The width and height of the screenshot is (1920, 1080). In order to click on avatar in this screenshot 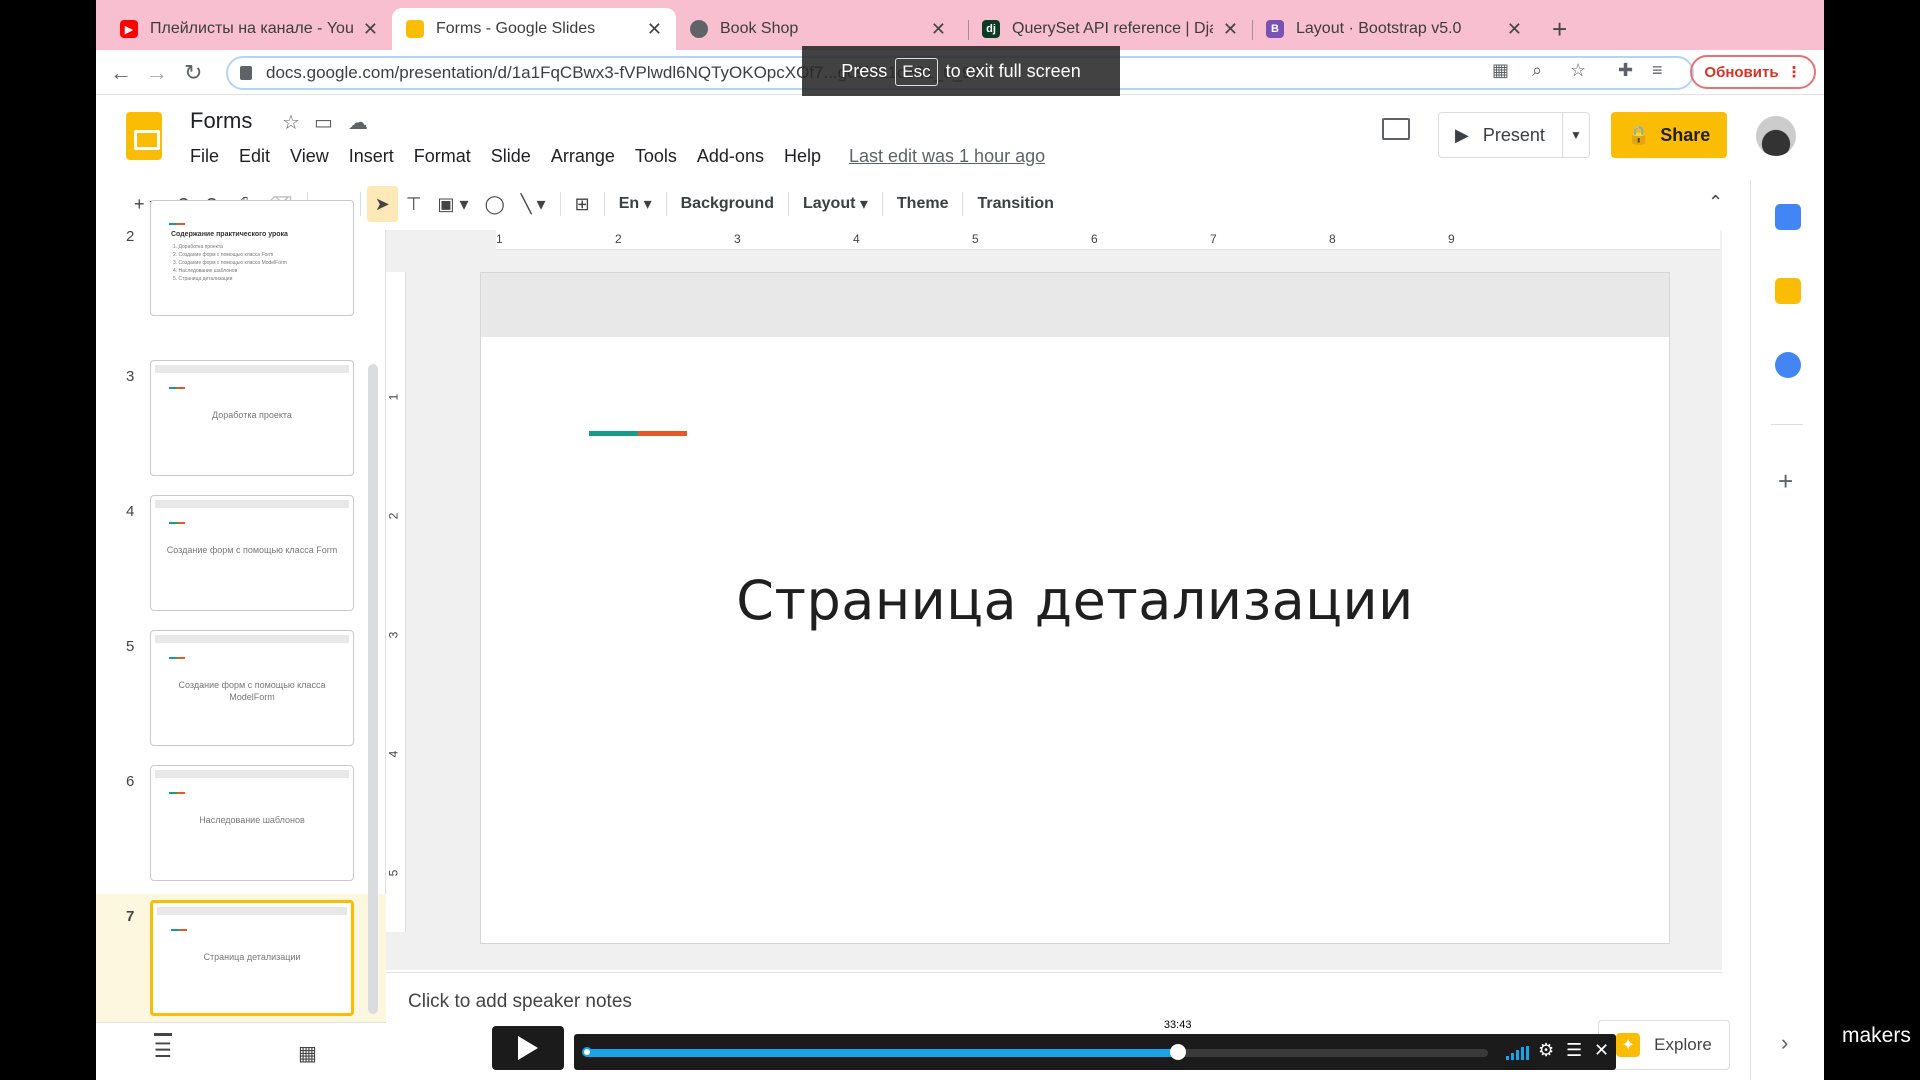, I will do `click(1776, 136)`.